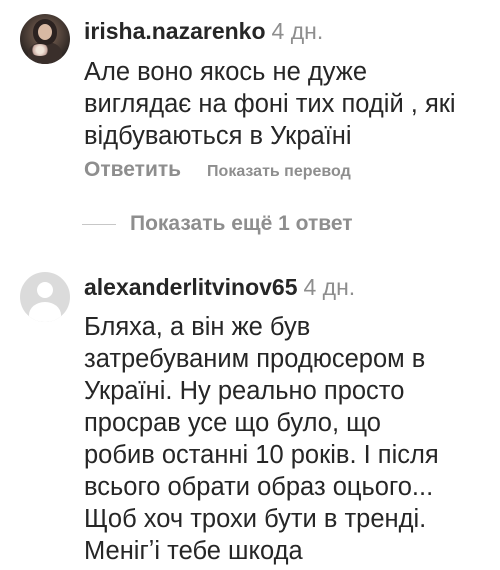 The width and height of the screenshot is (500, 570). I want to click on default-avatar-shoulders-icon, so click(45, 312).